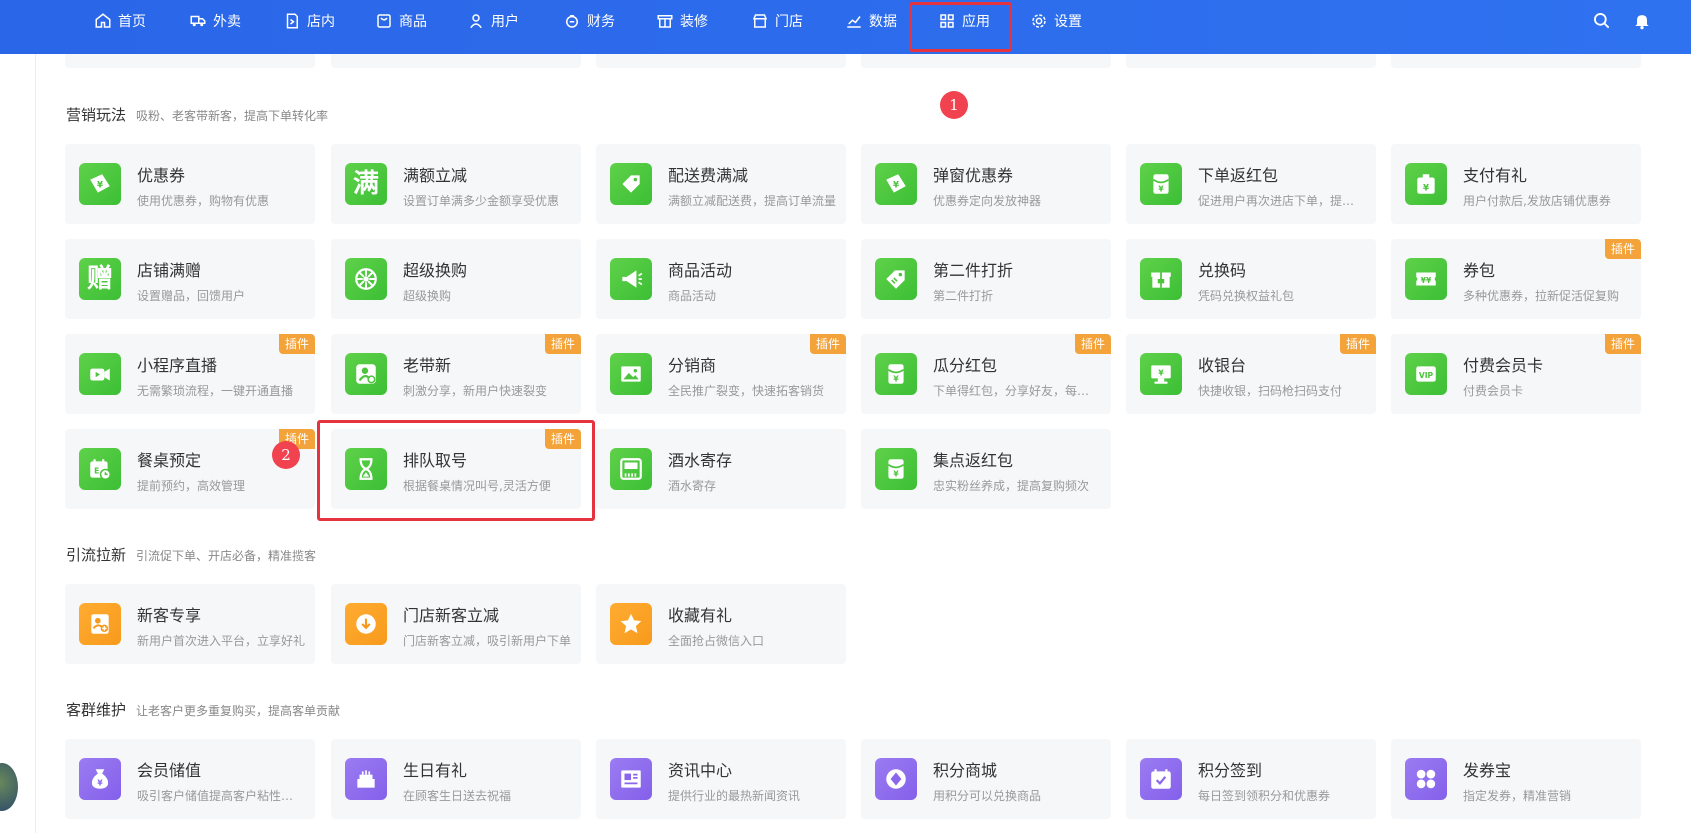  What do you see at coordinates (96, 555) in the screenshot?
I see `section-title: 引流拉新` at bounding box center [96, 555].